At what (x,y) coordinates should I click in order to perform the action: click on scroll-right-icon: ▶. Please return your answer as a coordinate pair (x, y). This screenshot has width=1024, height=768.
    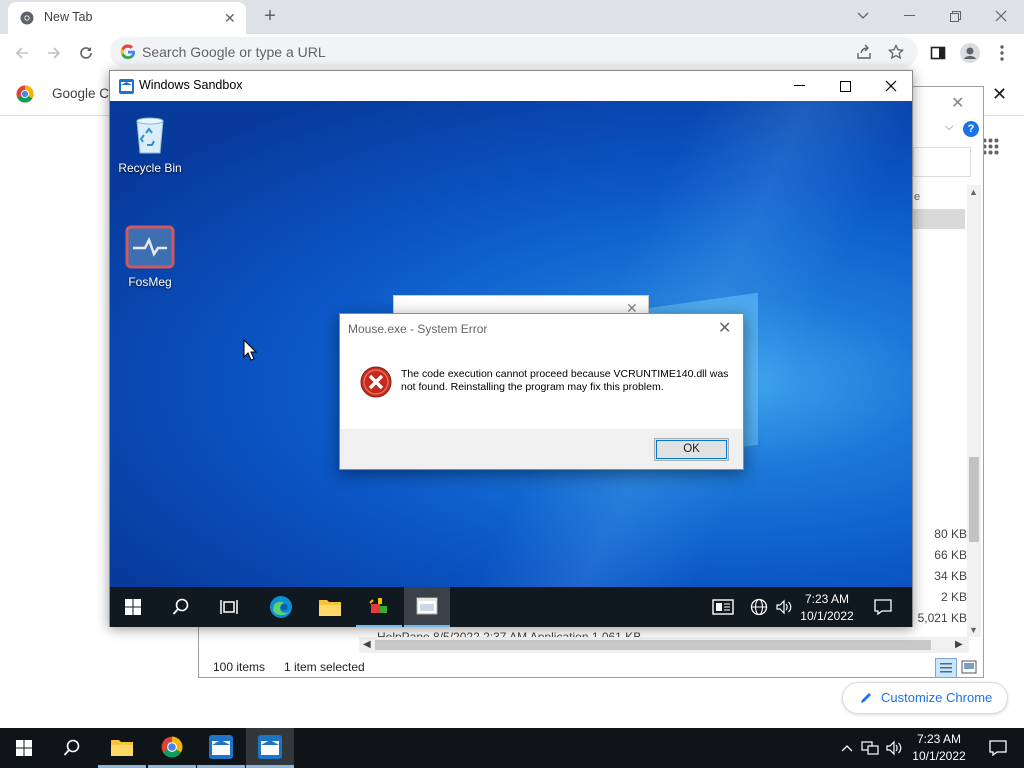
    Looking at the image, I should click on (959, 644).